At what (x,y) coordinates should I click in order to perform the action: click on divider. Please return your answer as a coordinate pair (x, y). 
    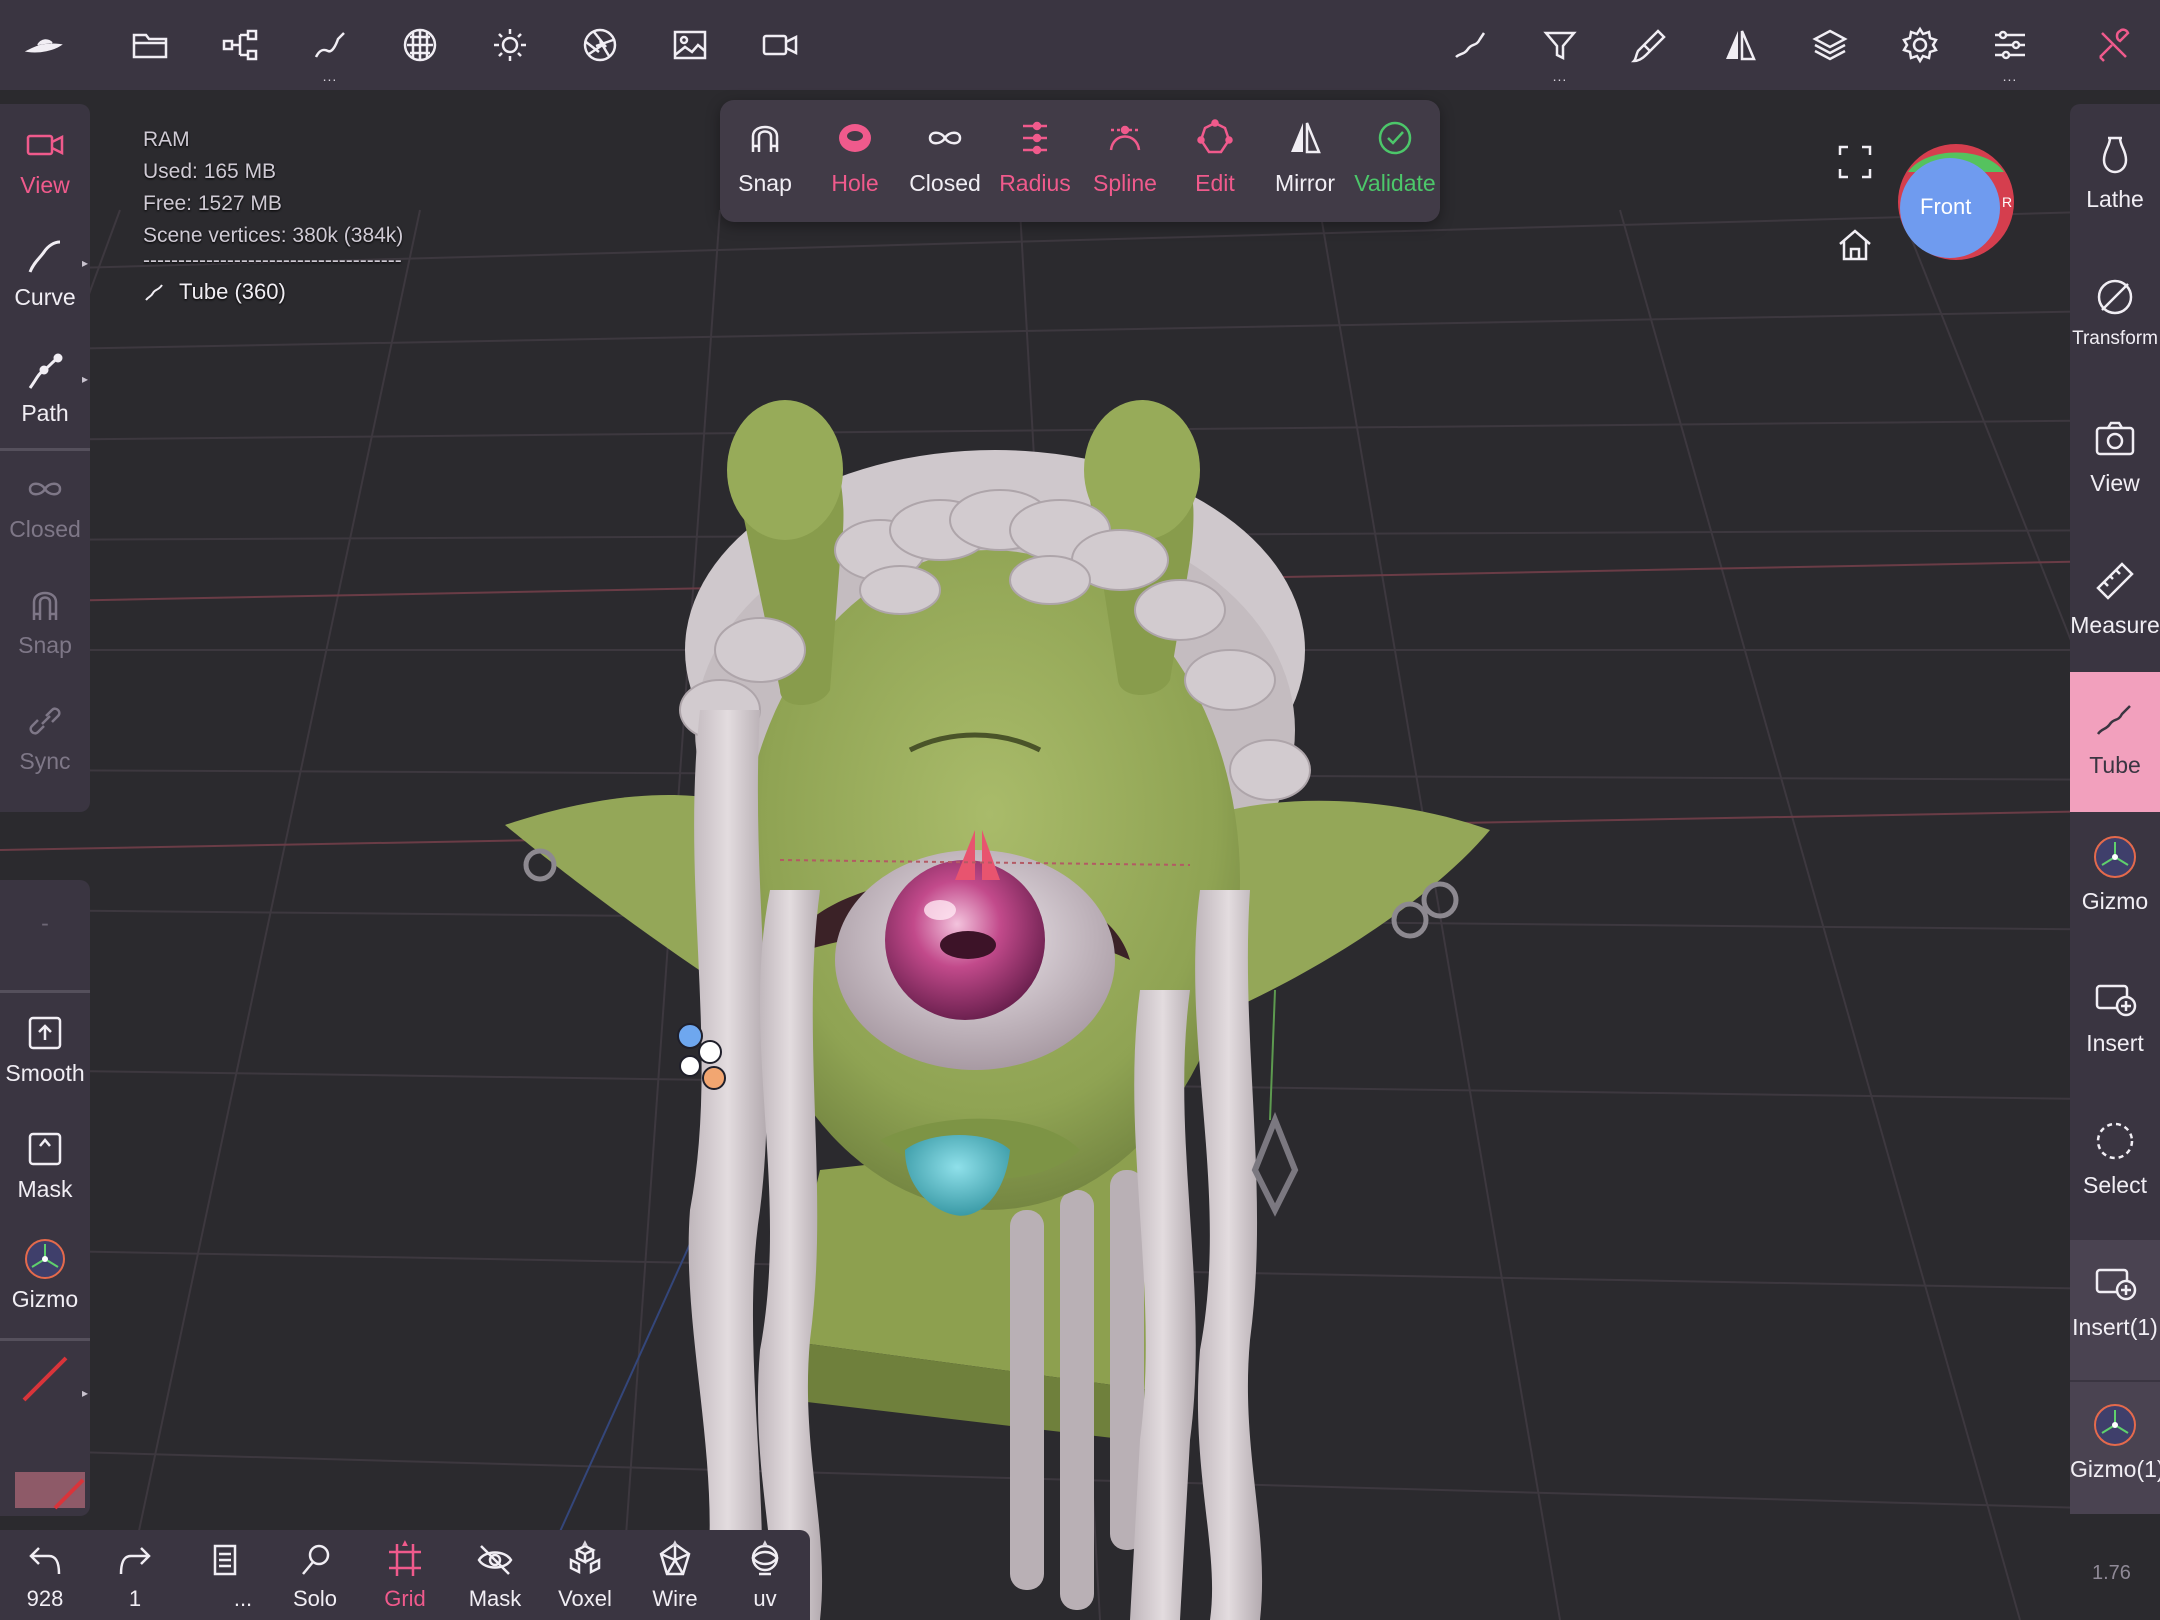
    Looking at the image, I should click on (45, 449).